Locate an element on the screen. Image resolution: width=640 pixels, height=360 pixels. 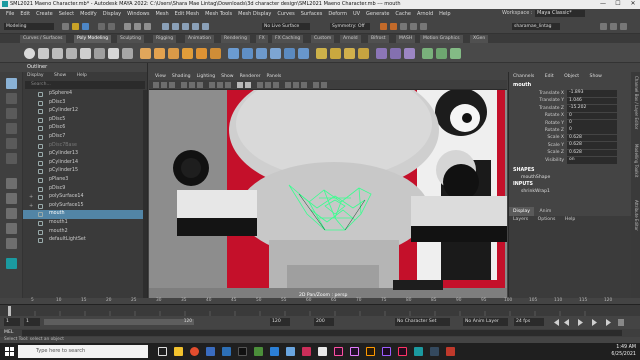
attribute-value-field: 0 is located at coordinates (592, 116).